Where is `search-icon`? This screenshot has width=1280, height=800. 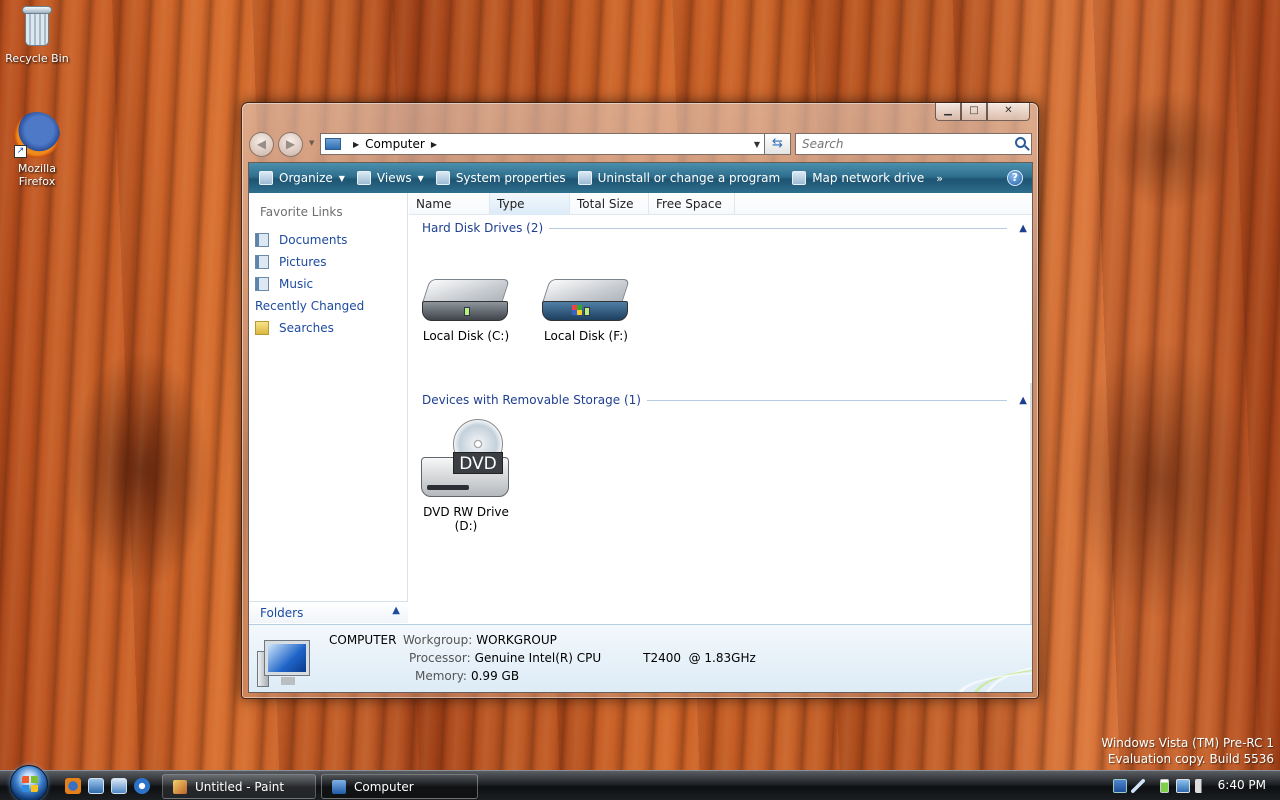
search-icon is located at coordinates (1020, 142).